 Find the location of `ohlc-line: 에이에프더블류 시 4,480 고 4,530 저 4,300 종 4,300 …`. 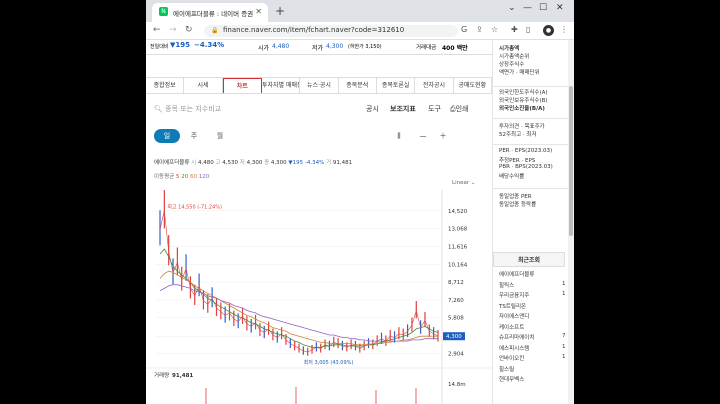

ohlc-line: 에이에프더블류 시 4,480 고 4,530 저 4,300 종 4,300 … is located at coordinates (253, 162).